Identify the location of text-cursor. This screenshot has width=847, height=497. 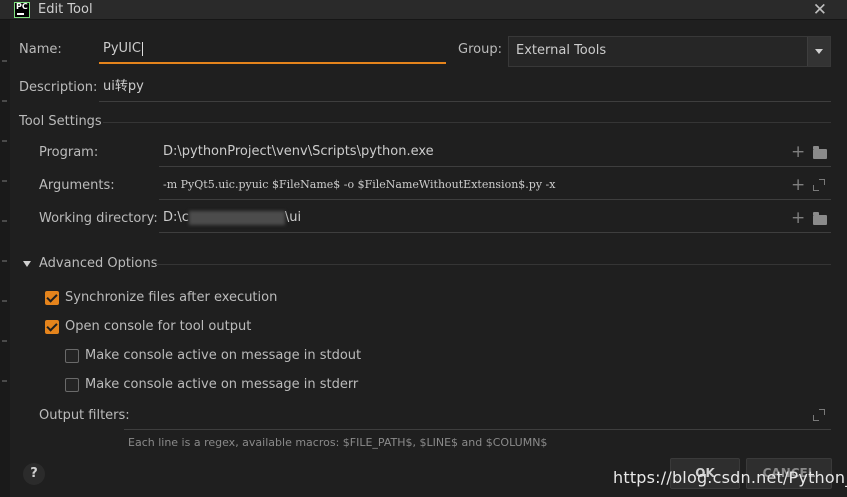
(142, 48).